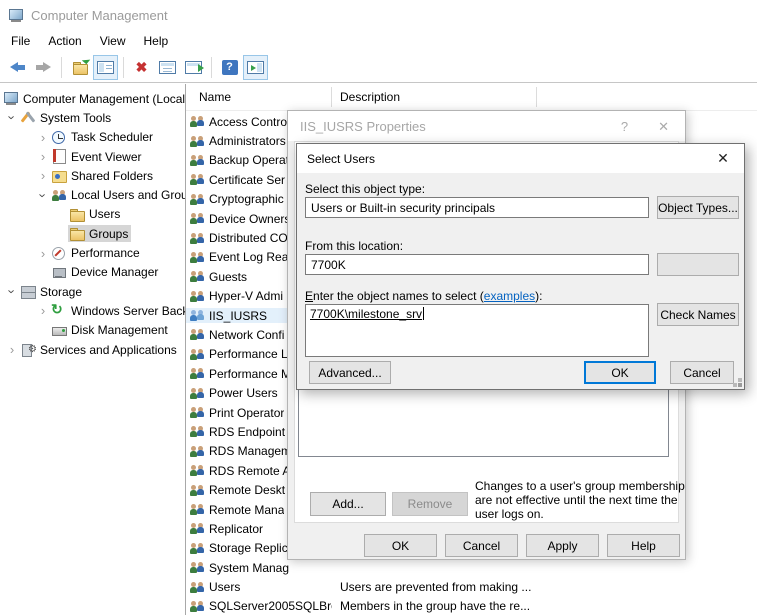 The height and width of the screenshot is (615, 757). Describe the element at coordinates (11, 98) in the screenshot. I see `computer-icon` at that location.